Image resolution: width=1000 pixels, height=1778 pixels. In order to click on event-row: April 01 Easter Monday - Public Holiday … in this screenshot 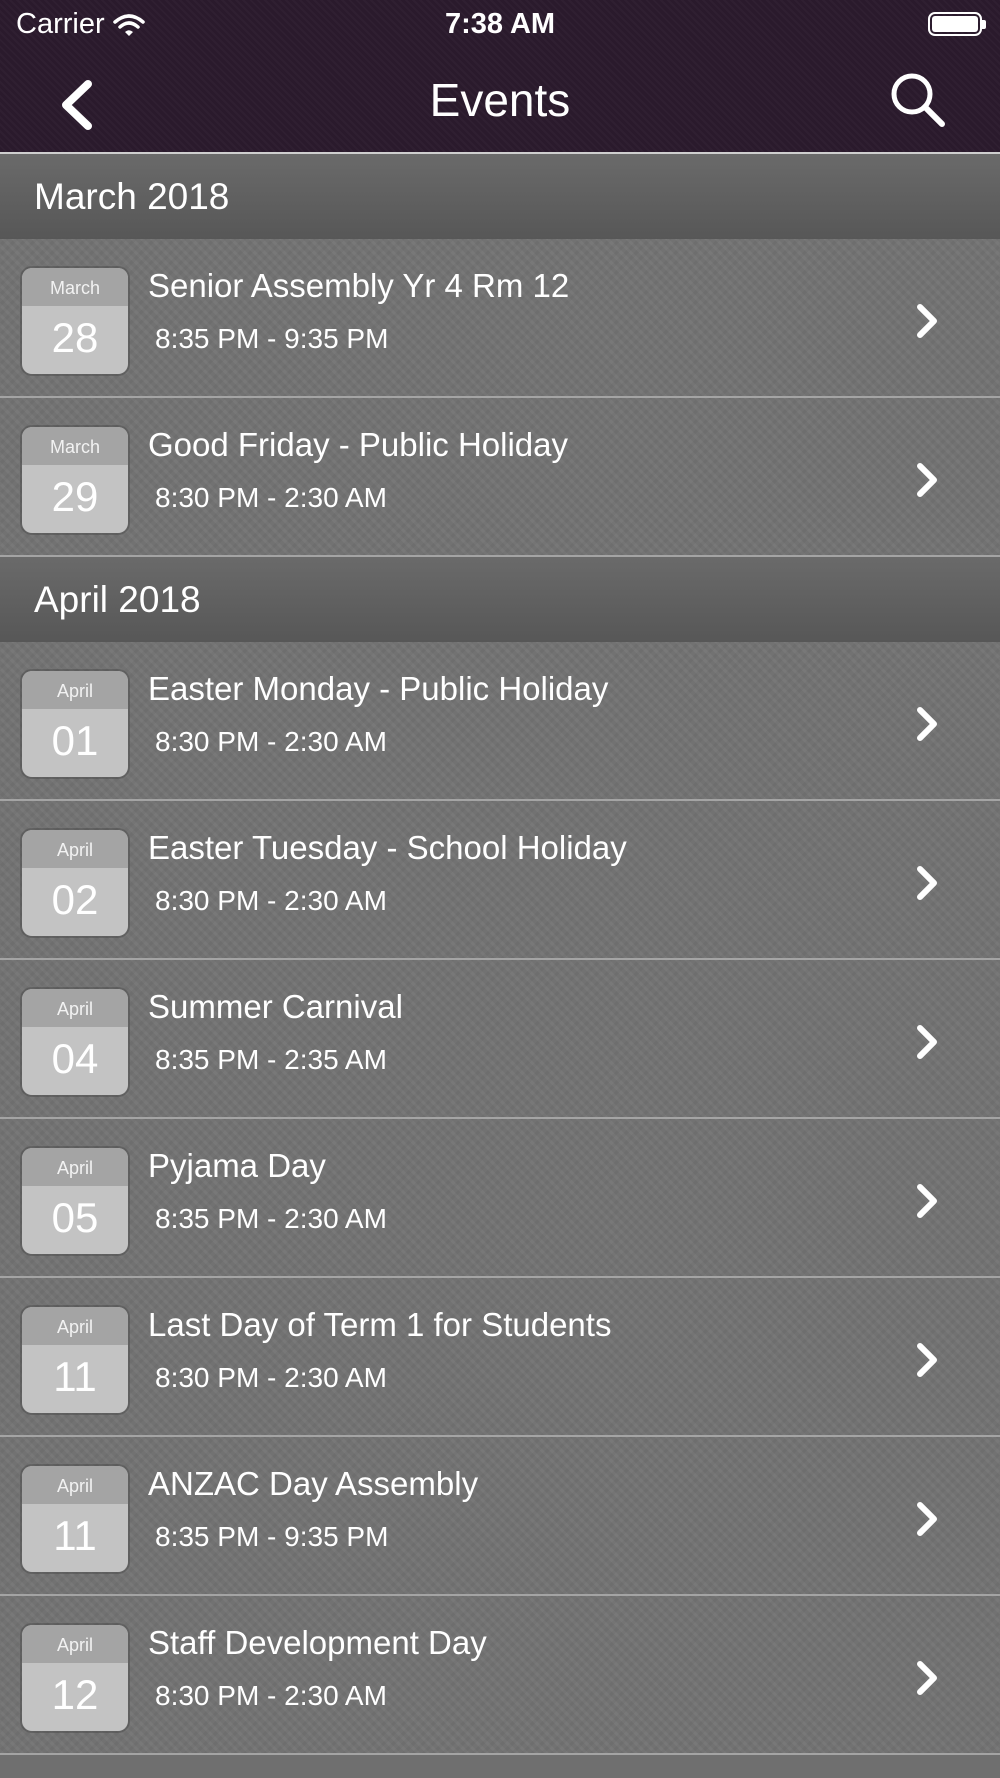, I will do `click(500, 721)`.